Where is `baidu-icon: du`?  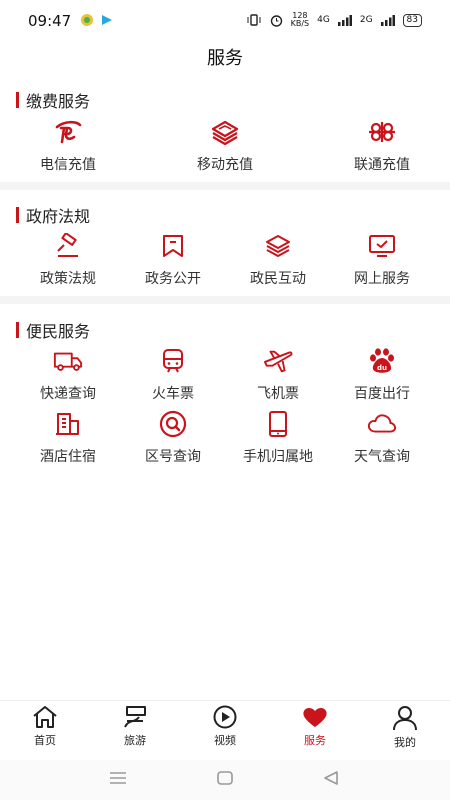 baidu-icon: du is located at coordinates (382, 361).